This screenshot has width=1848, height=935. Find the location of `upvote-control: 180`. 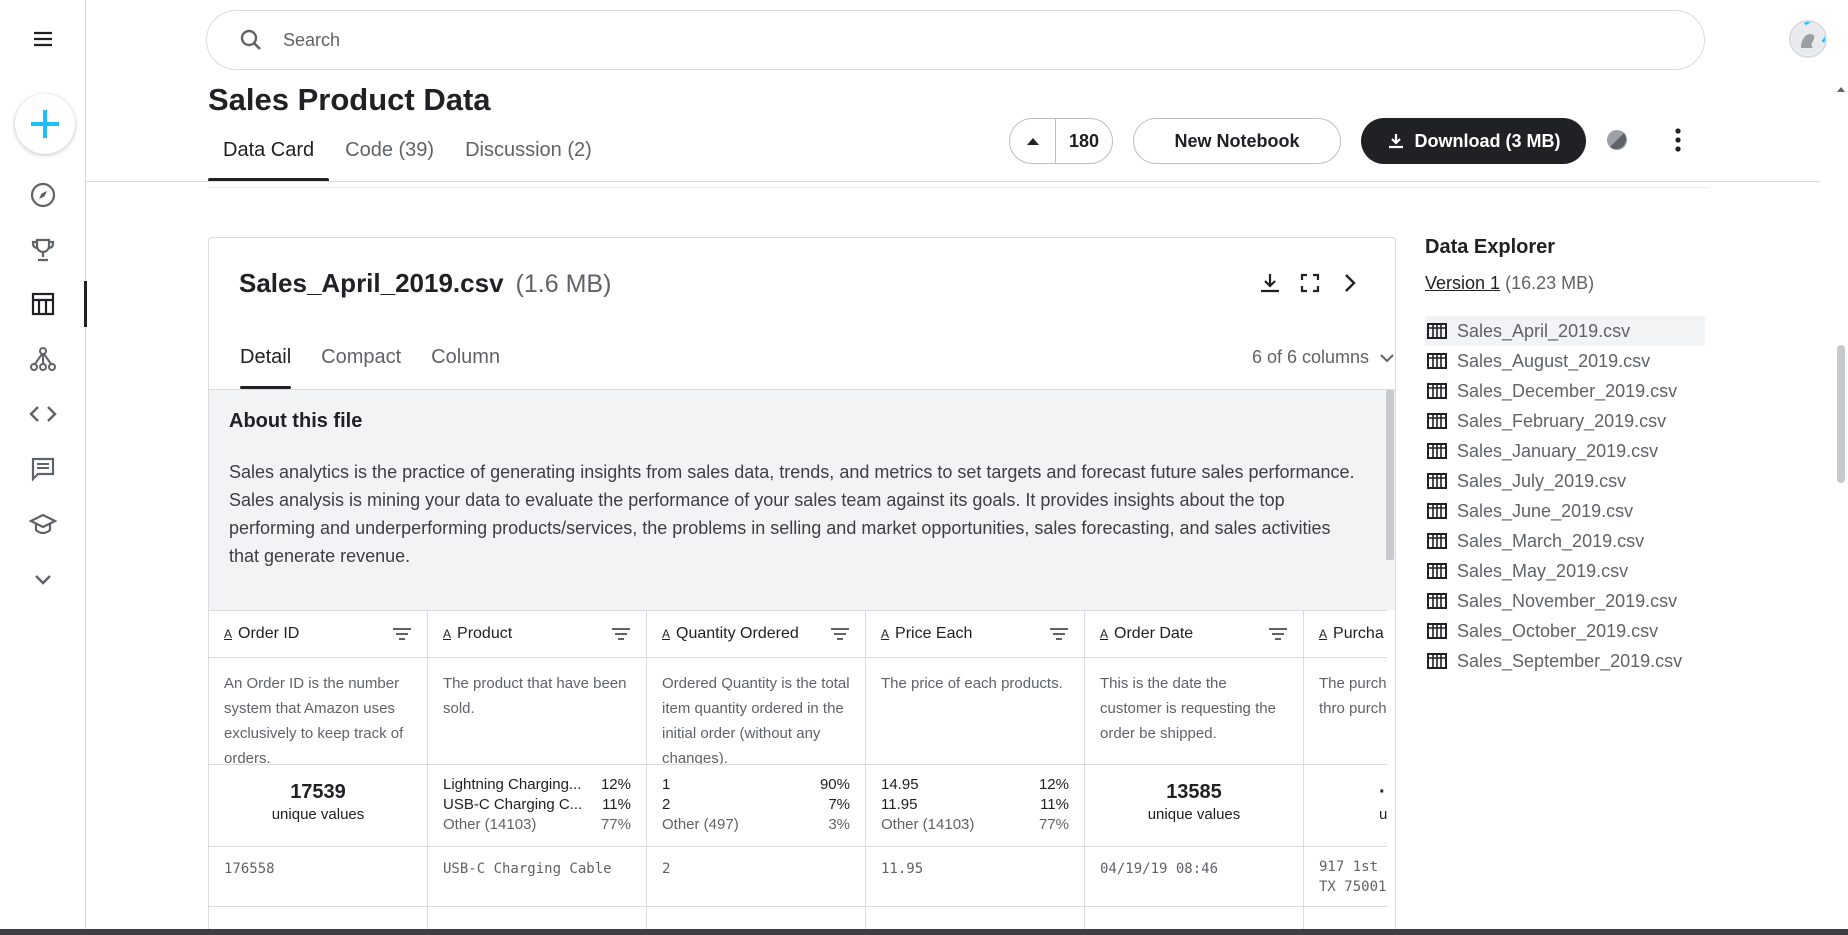

upvote-control: 180 is located at coordinates (1061, 141).